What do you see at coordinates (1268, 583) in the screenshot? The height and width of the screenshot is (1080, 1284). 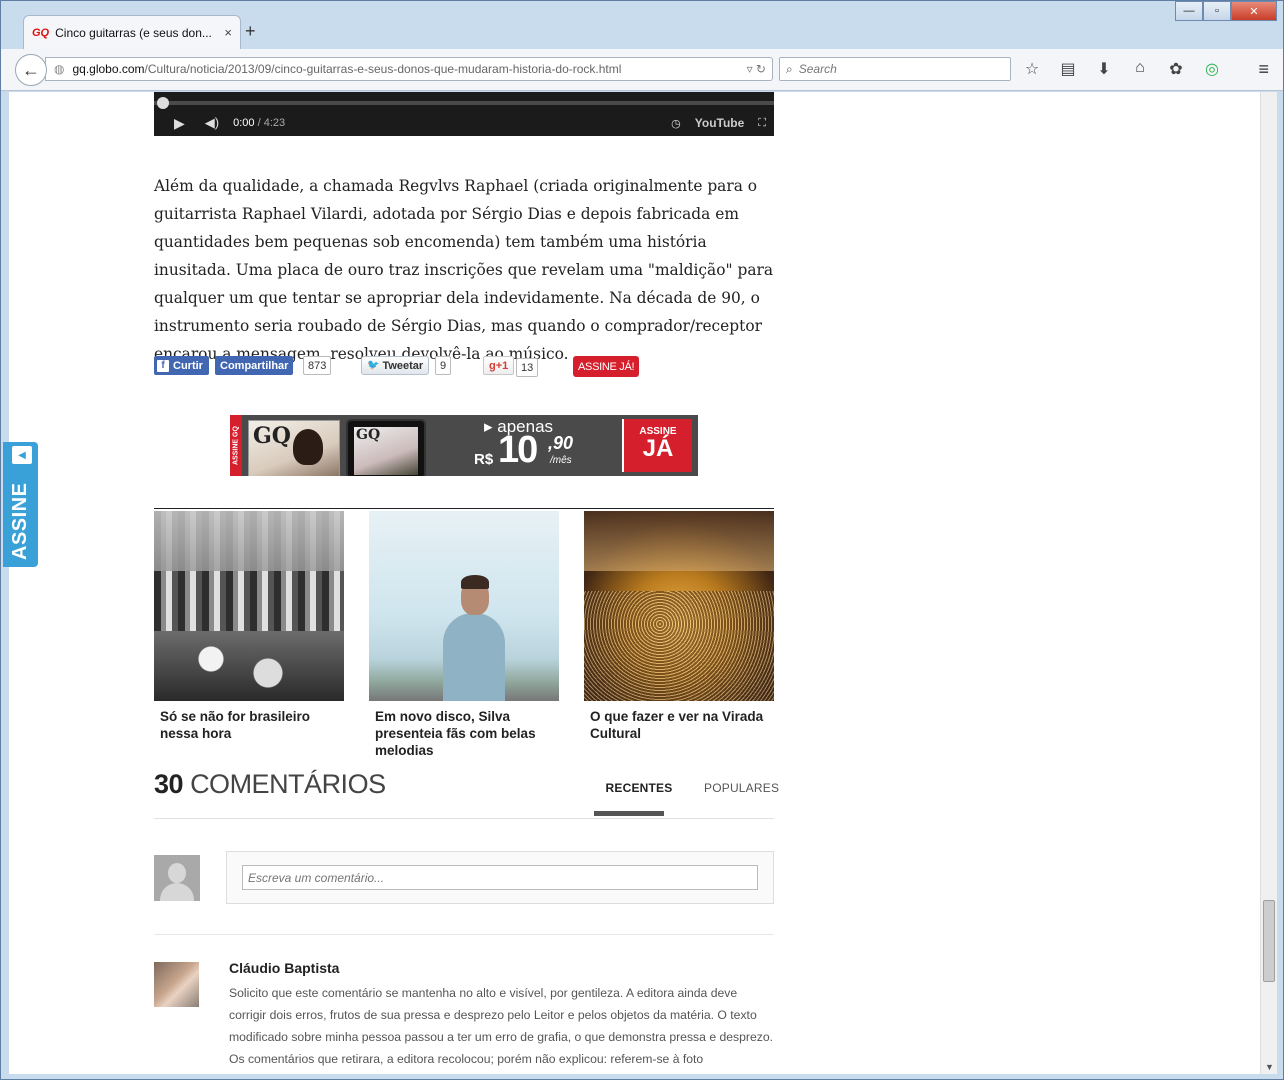 I see `page-scrollbar: ▼` at bounding box center [1268, 583].